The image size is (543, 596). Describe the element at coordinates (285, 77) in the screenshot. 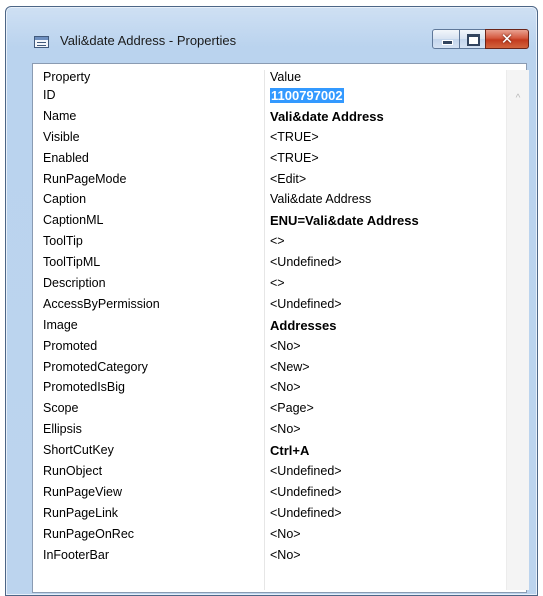

I see `column-header-value: Value` at that location.